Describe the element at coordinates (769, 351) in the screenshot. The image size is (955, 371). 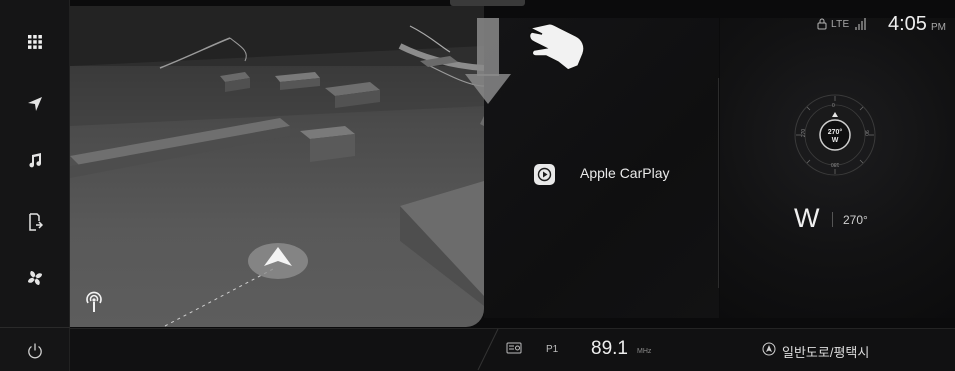
I see `nav-arrow-icon` at that location.